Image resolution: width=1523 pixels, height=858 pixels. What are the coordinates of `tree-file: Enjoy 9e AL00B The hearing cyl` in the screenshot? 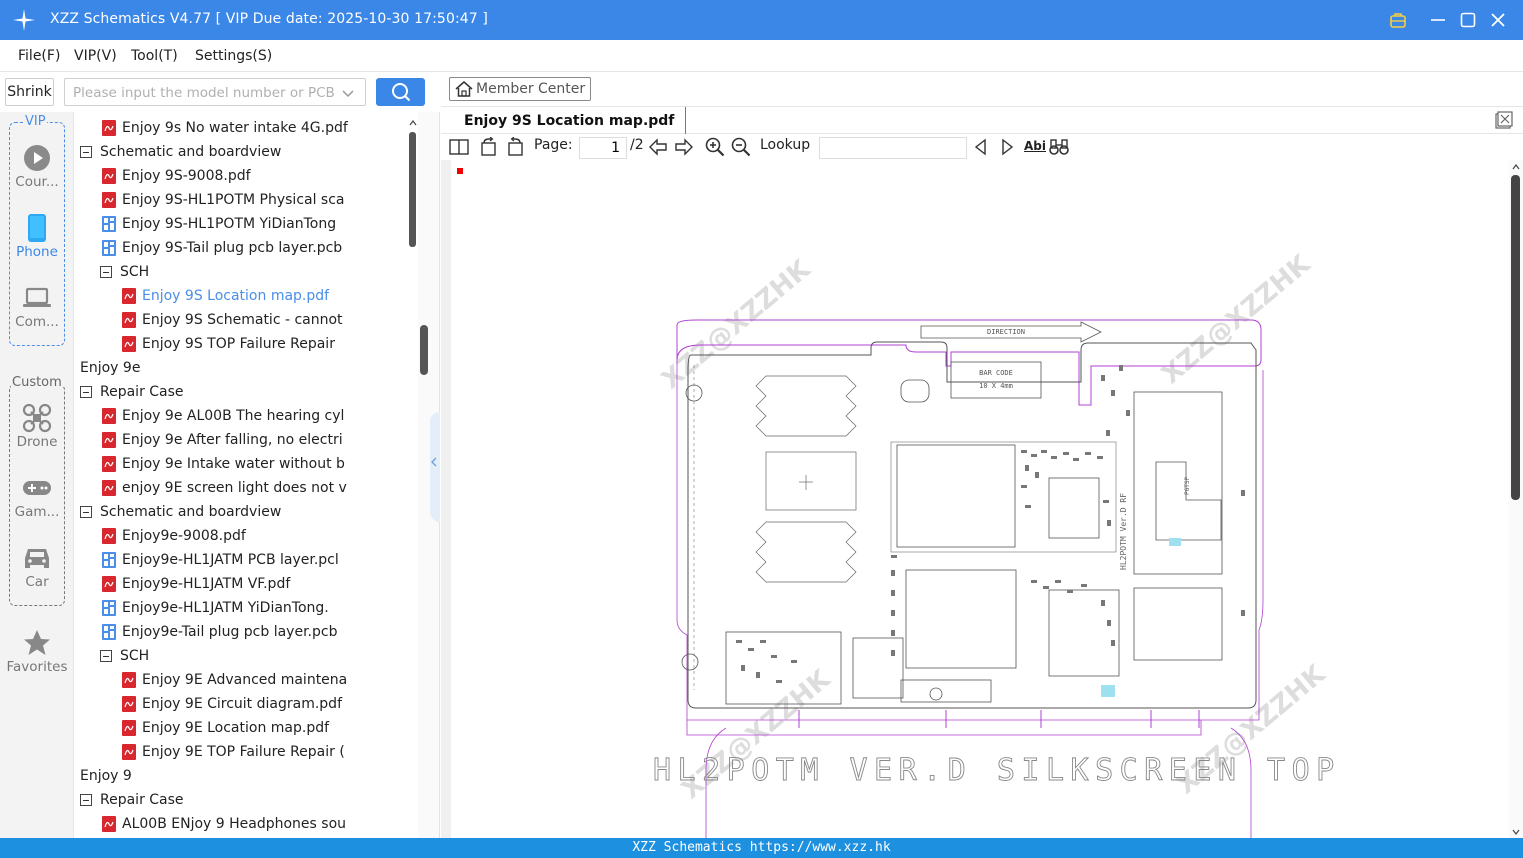 It's located at (223, 416).